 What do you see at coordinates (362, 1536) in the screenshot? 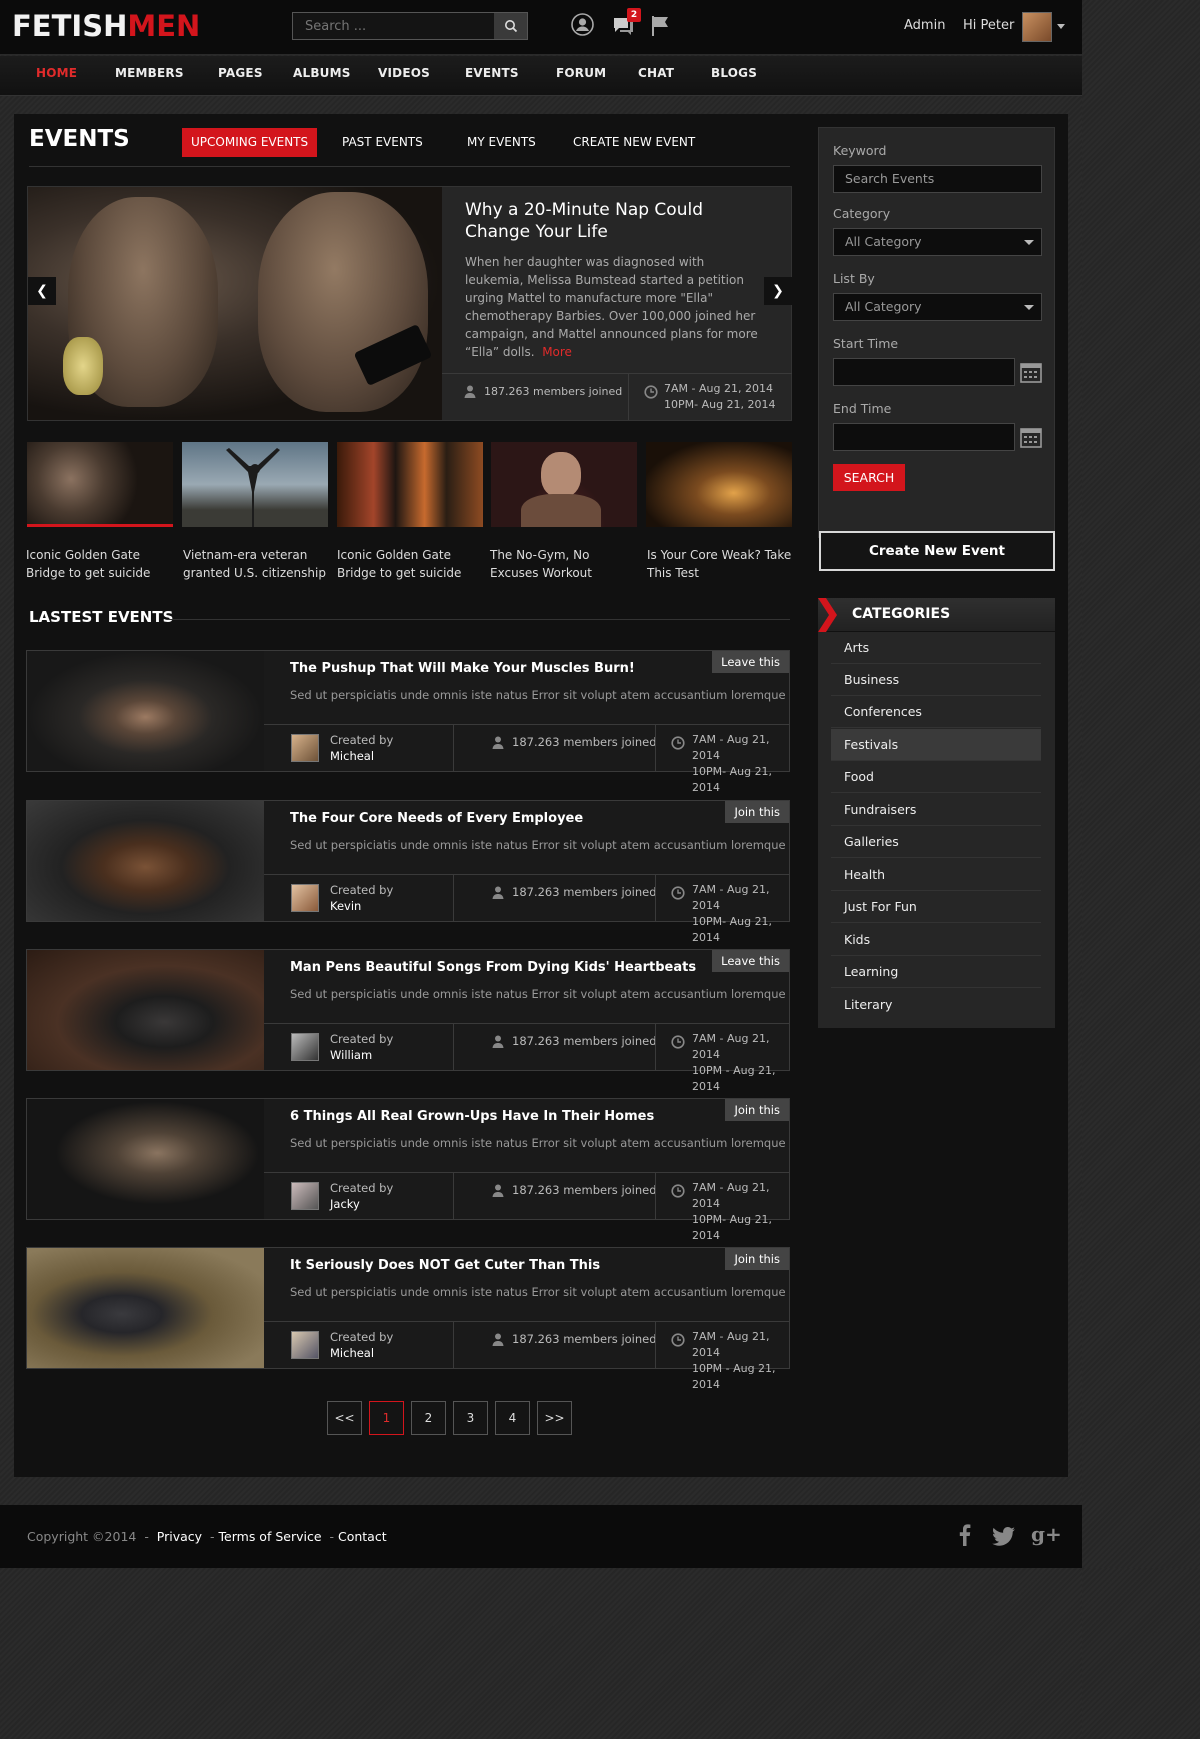
I see `contact-link: Contact` at bounding box center [362, 1536].